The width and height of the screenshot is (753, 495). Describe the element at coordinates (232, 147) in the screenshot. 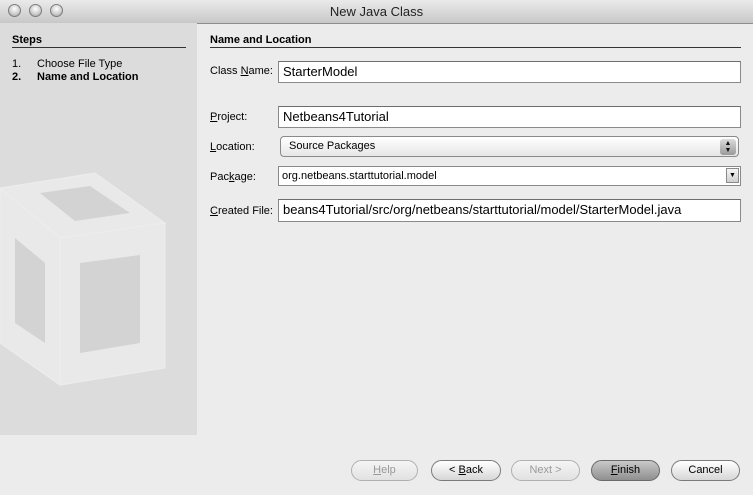

I see `location-label: Location:` at that location.